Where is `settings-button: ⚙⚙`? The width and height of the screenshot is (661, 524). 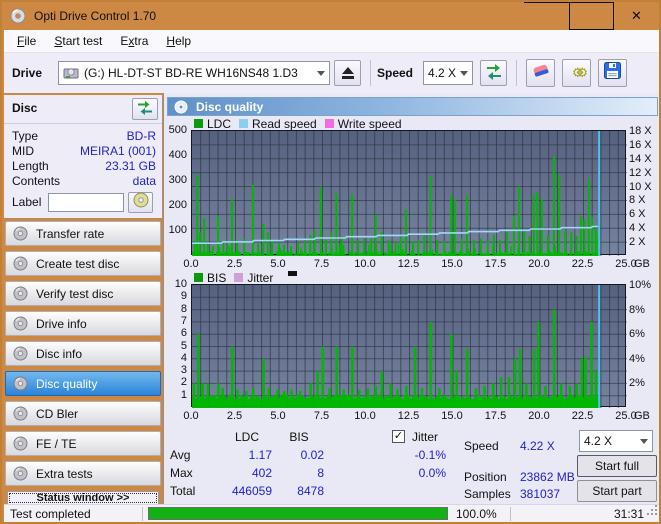
settings-button: ⚙⚙ is located at coordinates (577, 73).